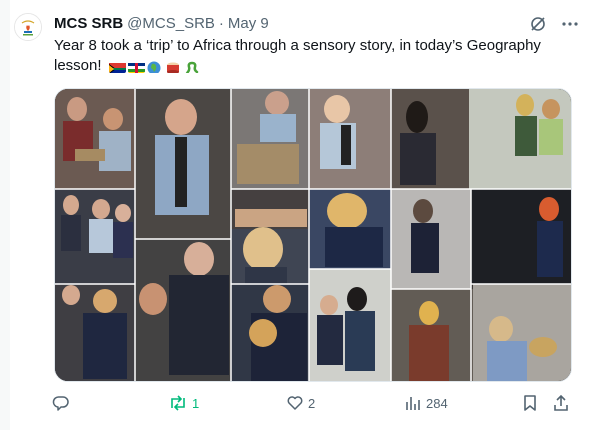  I want to click on central-african-republic-flag, so click(136, 67).